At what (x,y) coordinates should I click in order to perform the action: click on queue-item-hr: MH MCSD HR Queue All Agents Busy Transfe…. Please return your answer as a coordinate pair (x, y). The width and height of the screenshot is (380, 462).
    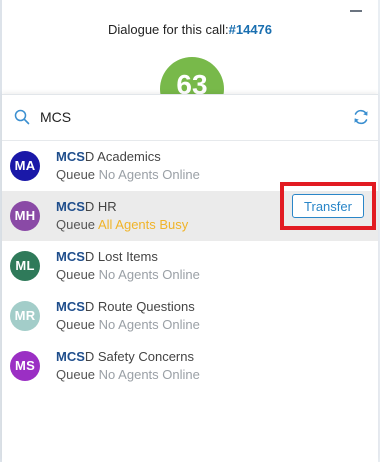
    Looking at the image, I should click on (190, 211).